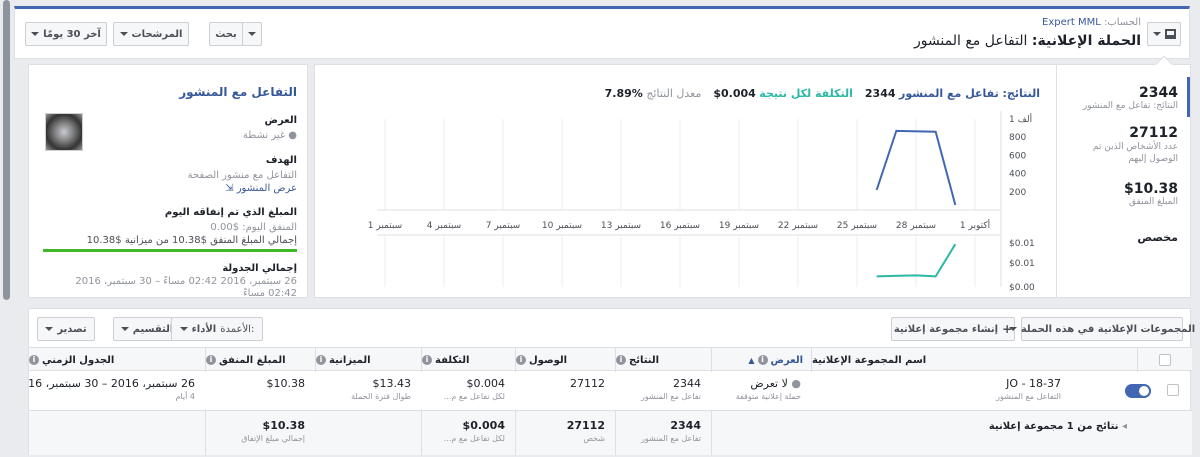  I want to click on export-button: تصدير, so click(66, 329).